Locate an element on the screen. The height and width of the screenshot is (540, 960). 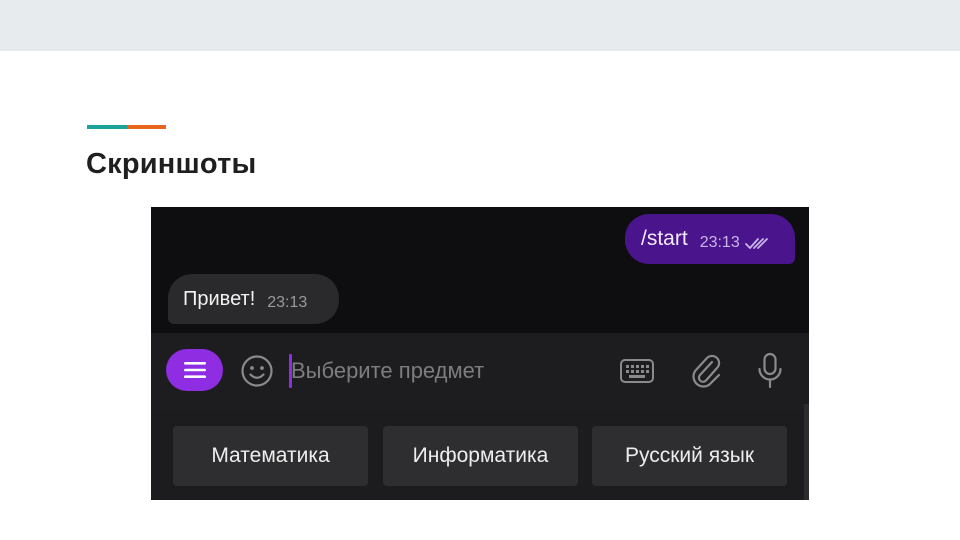
incoming-message: Привет! 23:13 is located at coordinates (253, 299).